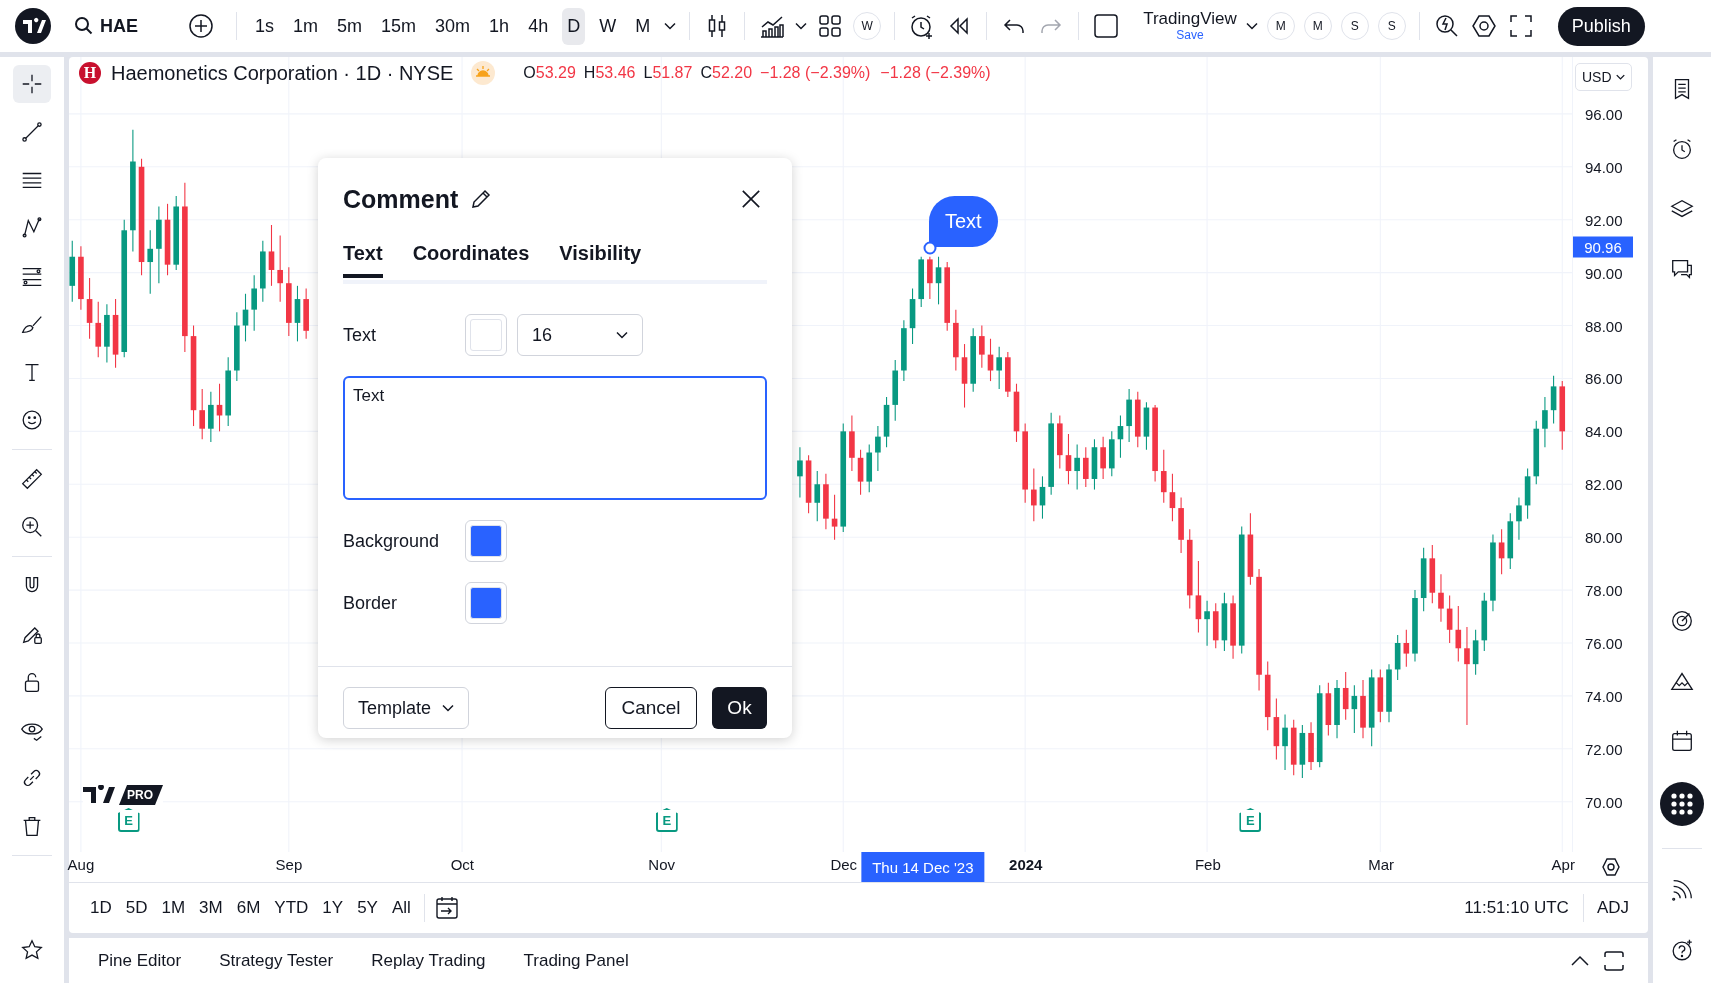 This screenshot has height=983, width=1711. Describe the element at coordinates (668, 73) in the screenshot. I see `ohlc-value: L51.87` at that location.